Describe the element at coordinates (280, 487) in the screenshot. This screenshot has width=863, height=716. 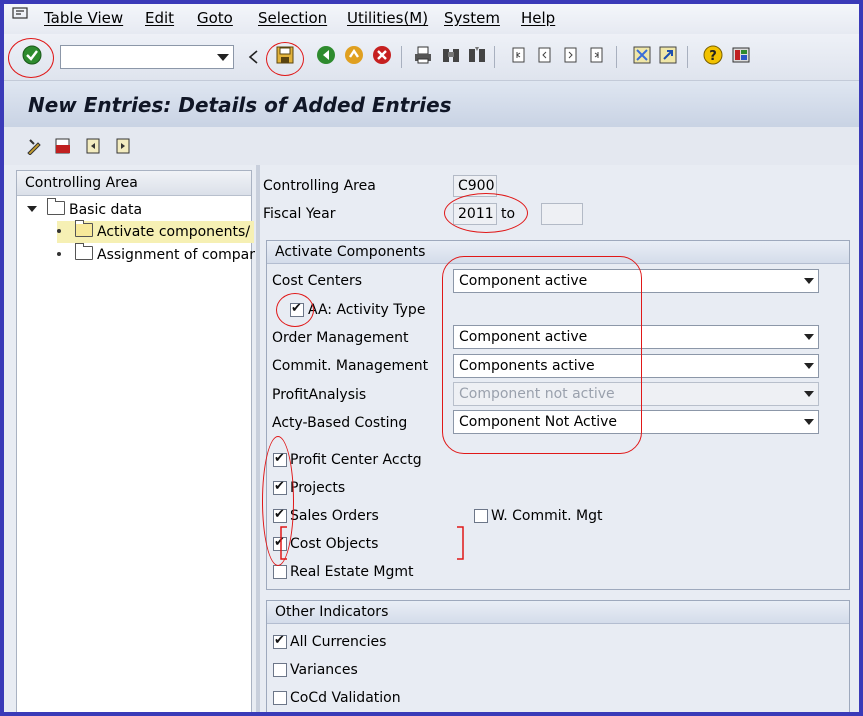
I see `projects-checkbox` at that location.